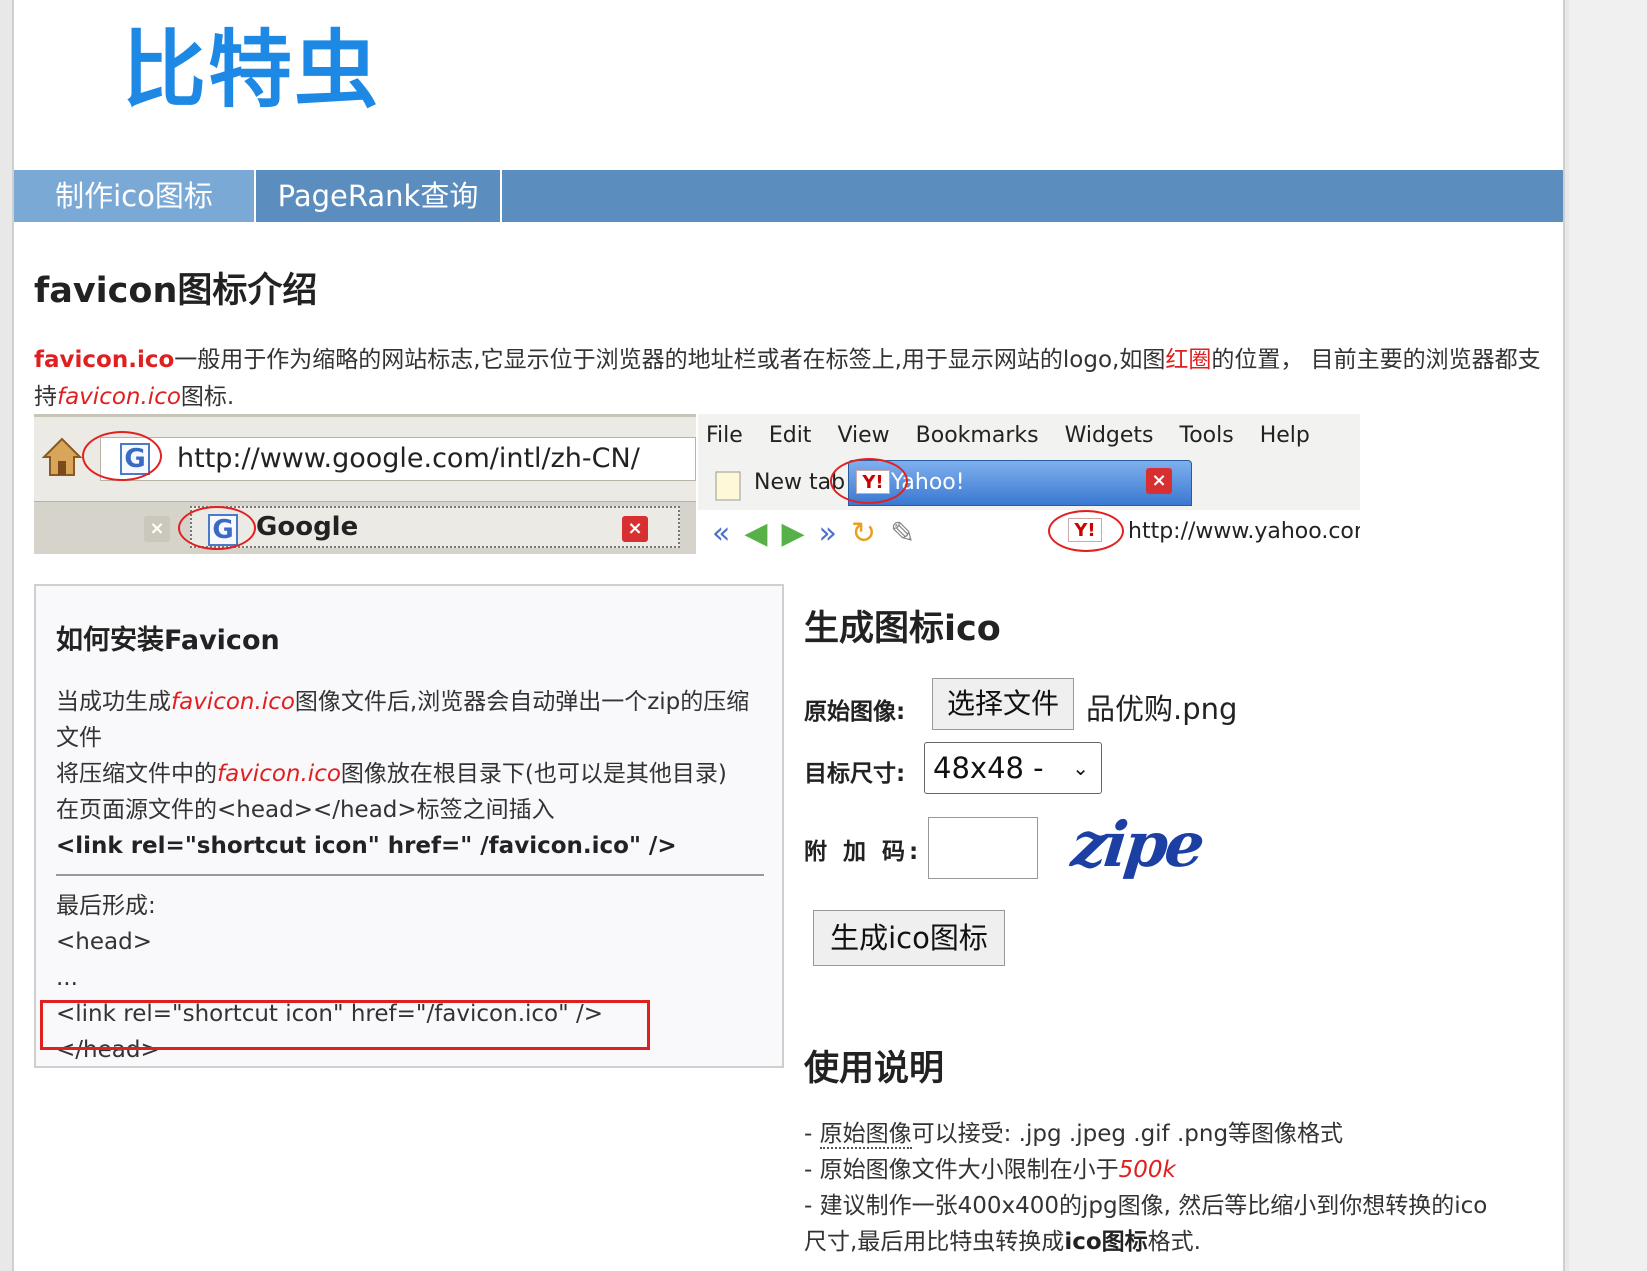 Image resolution: width=1647 pixels, height=1271 pixels. I want to click on usage-note-3-bold: ico图标, so click(1106, 1242).